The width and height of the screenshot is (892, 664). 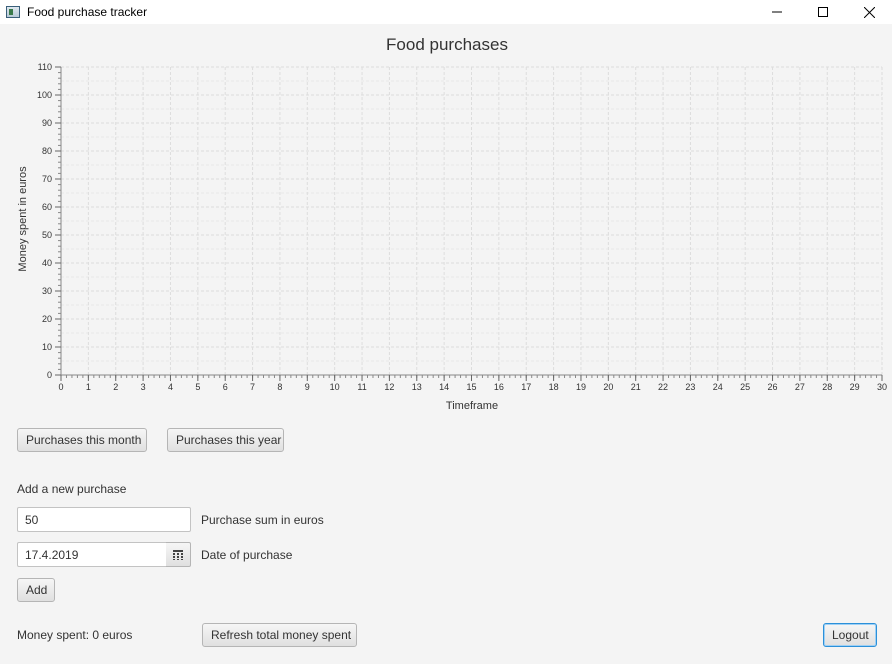 What do you see at coordinates (44, 95) in the screenshot?
I see `y-tick-label: 100` at bounding box center [44, 95].